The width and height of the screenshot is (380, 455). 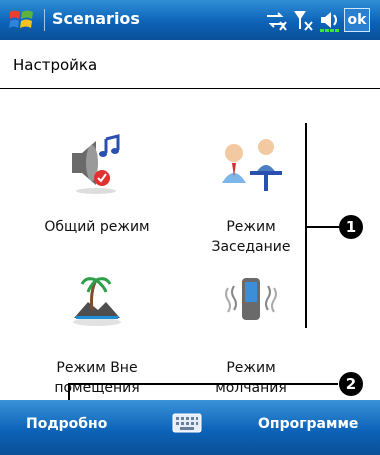 What do you see at coordinates (251, 237) in the screenshot?
I see `scenario-meeting: Режим Заседание` at bounding box center [251, 237].